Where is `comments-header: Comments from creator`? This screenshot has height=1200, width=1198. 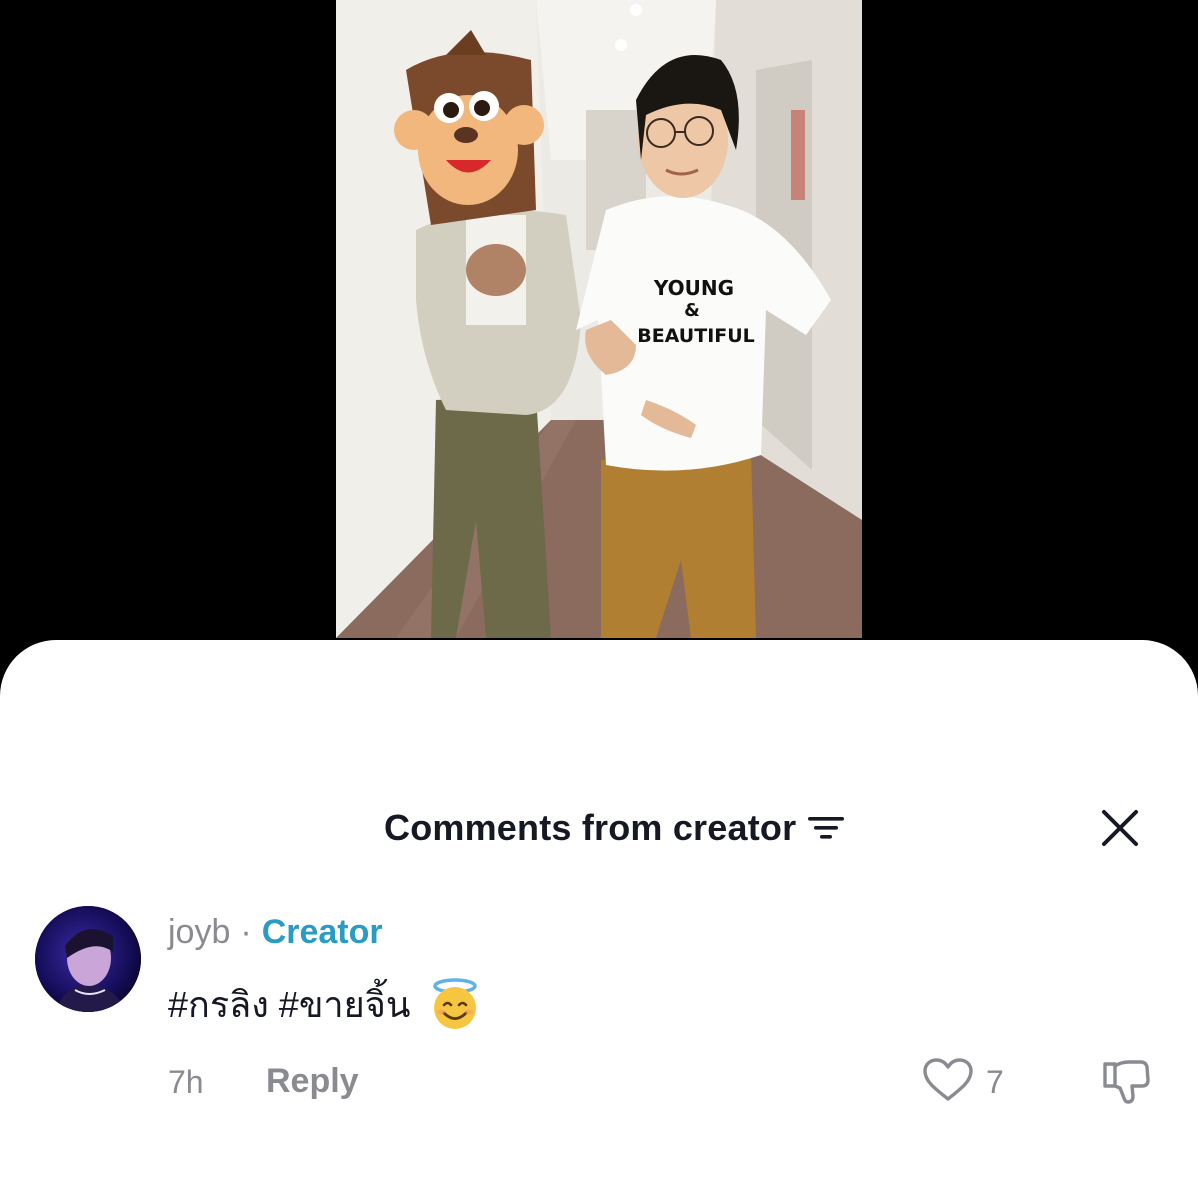 comments-header: Comments from creator is located at coordinates (599, 828).